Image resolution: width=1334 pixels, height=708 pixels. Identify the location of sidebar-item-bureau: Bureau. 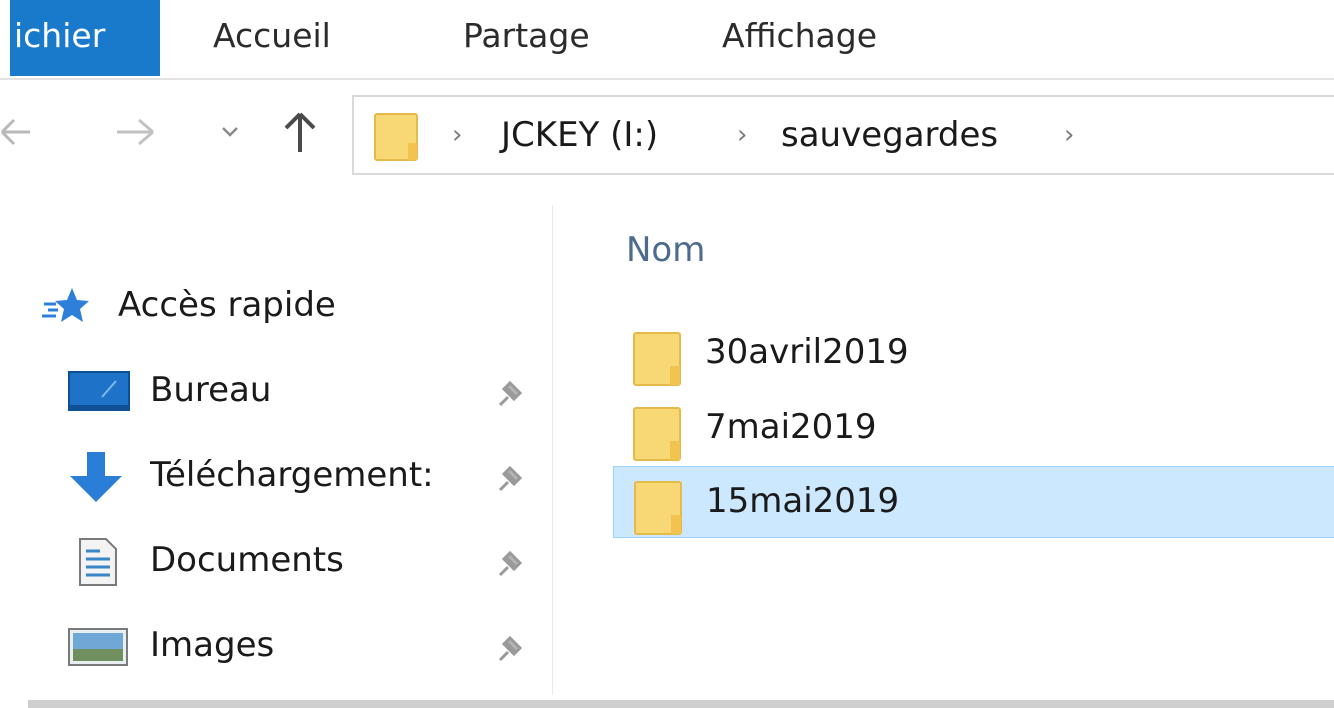
(276, 390).